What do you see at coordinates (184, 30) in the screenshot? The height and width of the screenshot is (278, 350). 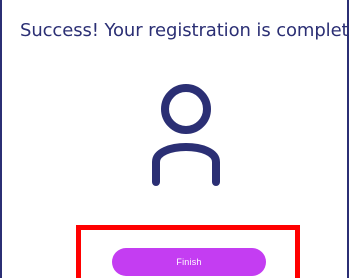 I see `page-title: Success! Your registration is complete` at bounding box center [184, 30].